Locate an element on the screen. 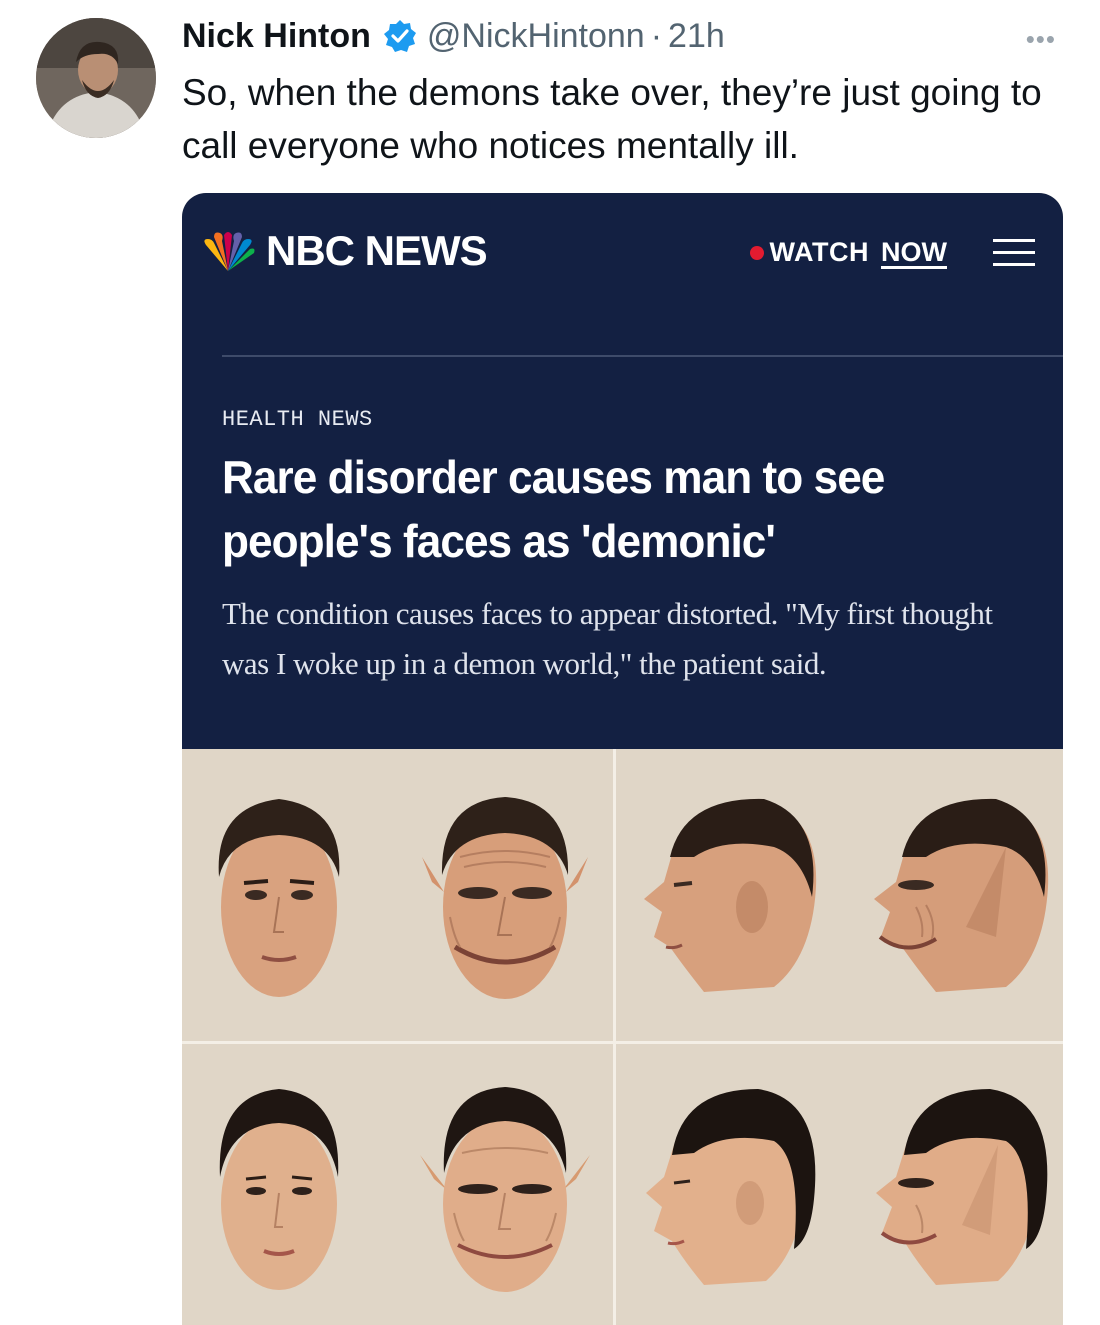 The width and height of the screenshot is (1100, 1325). live-dot-icon is located at coordinates (756, 252).